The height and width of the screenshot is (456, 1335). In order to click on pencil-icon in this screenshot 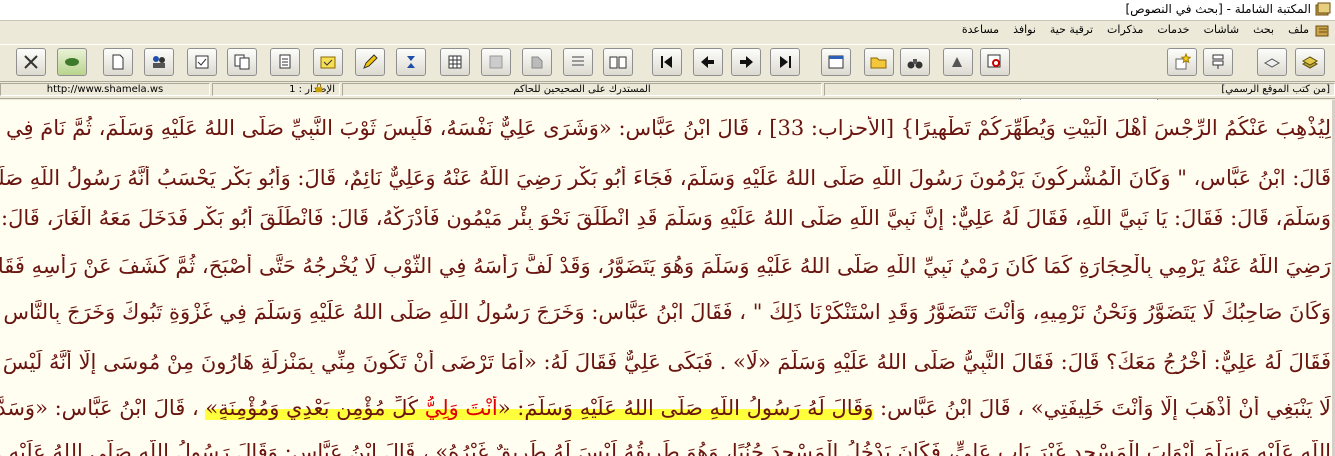, I will do `click(370, 61)`.